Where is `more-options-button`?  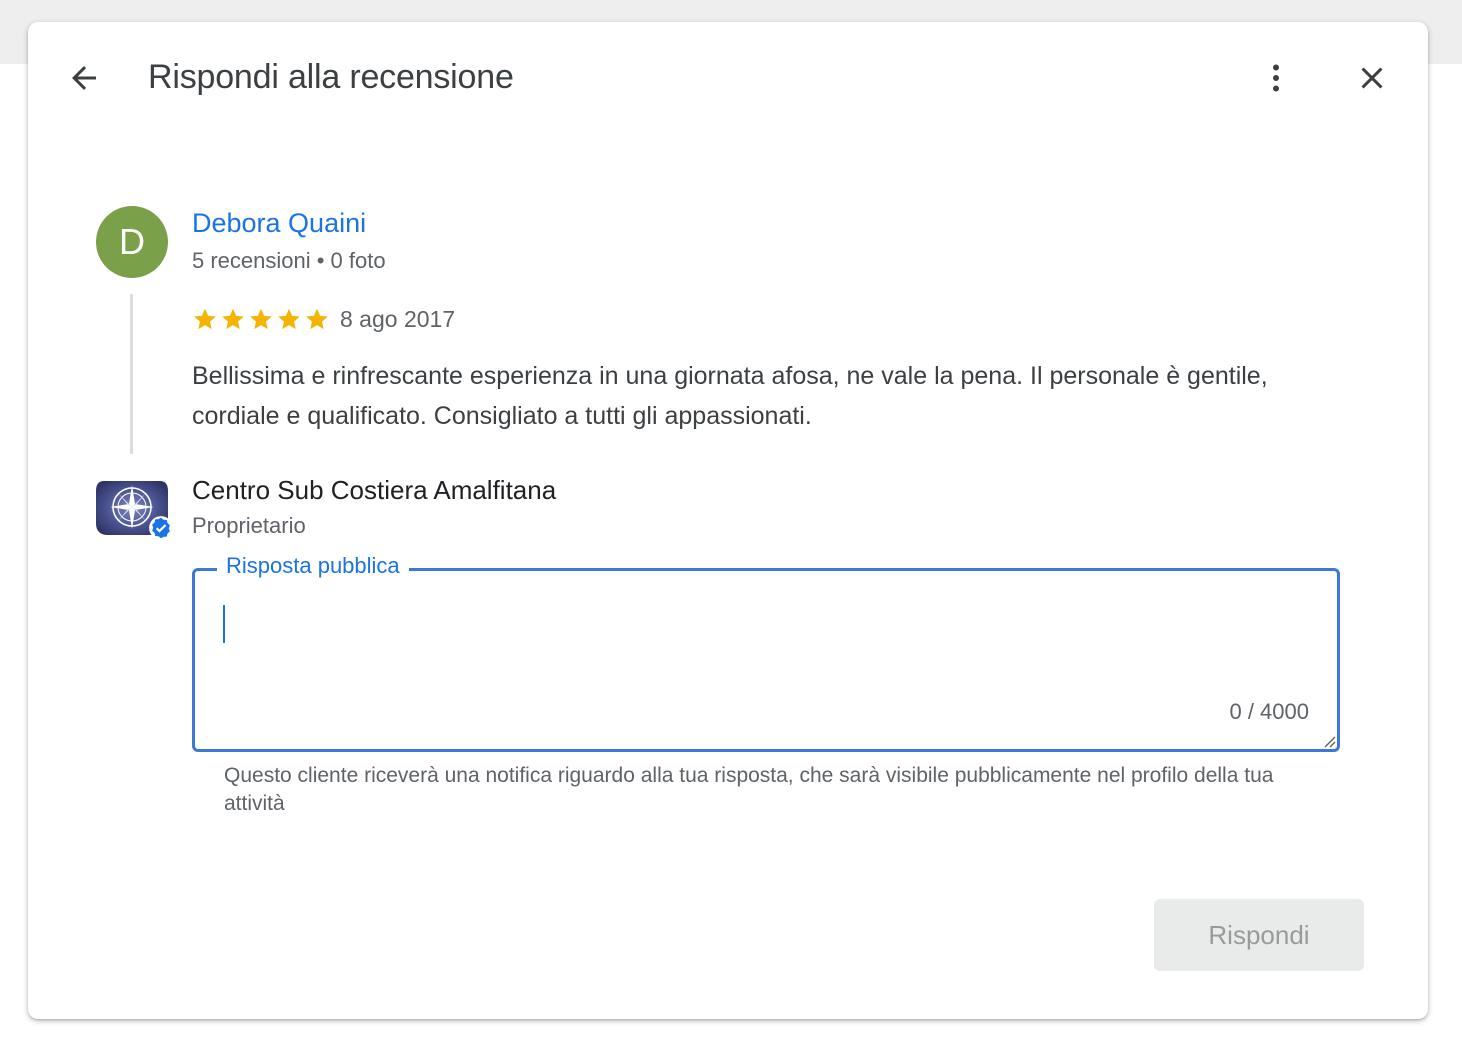
more-options-button is located at coordinates (1276, 78).